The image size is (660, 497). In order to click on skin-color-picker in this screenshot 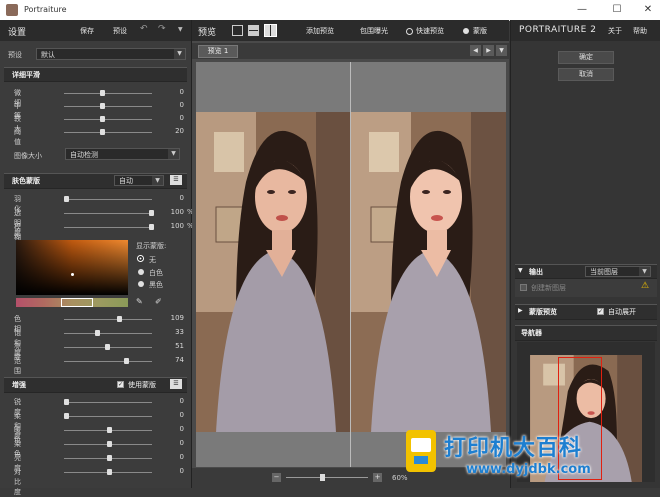, I will do `click(72, 267)`.